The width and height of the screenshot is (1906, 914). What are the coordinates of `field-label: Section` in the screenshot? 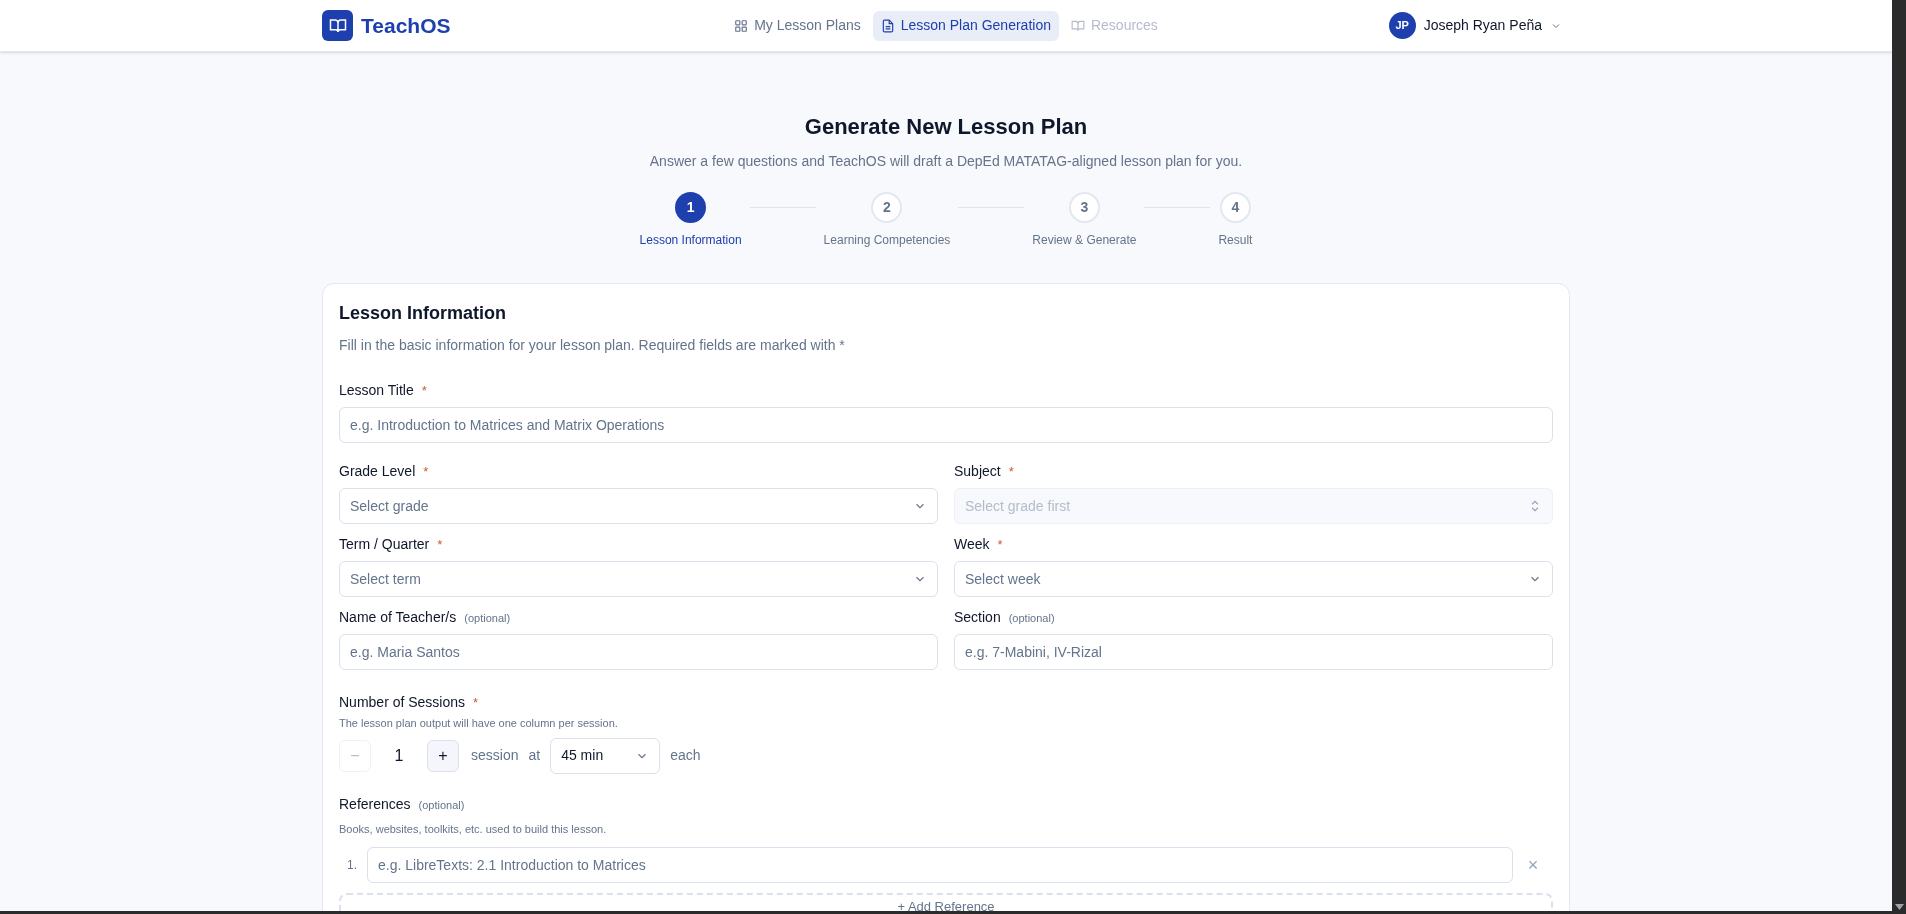 It's located at (977, 617).